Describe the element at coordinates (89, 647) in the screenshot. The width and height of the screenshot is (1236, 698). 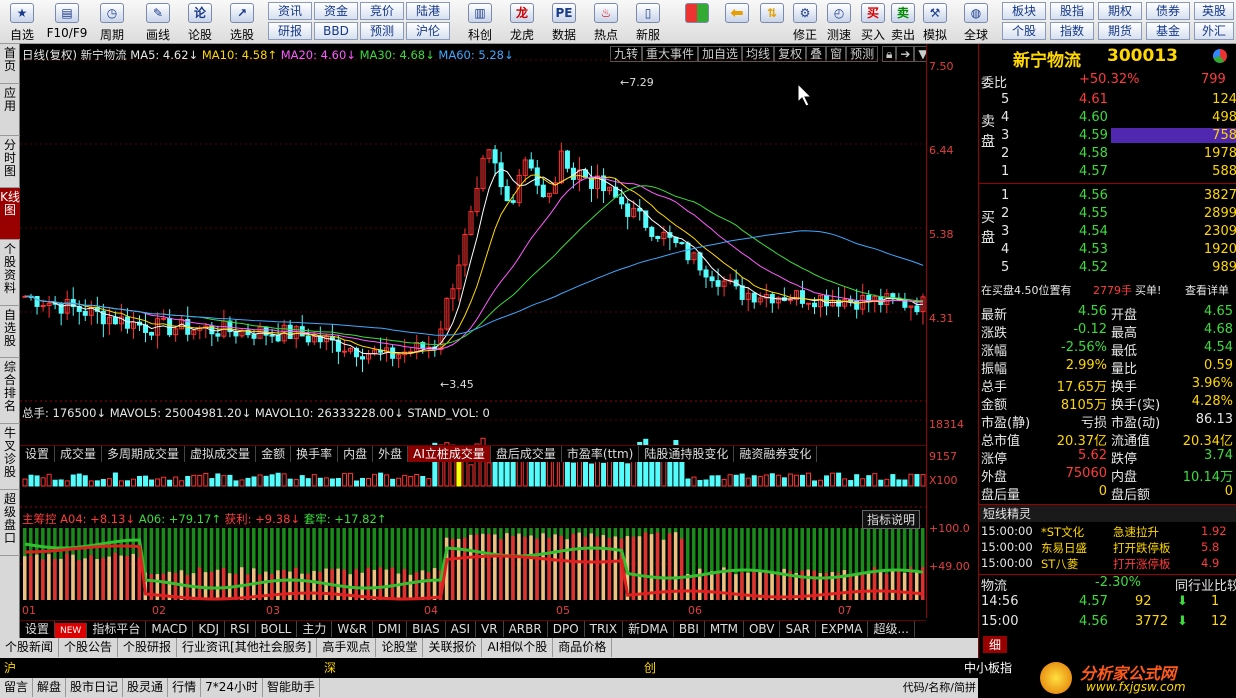
I see `info-tab-1: 个股公告` at that location.